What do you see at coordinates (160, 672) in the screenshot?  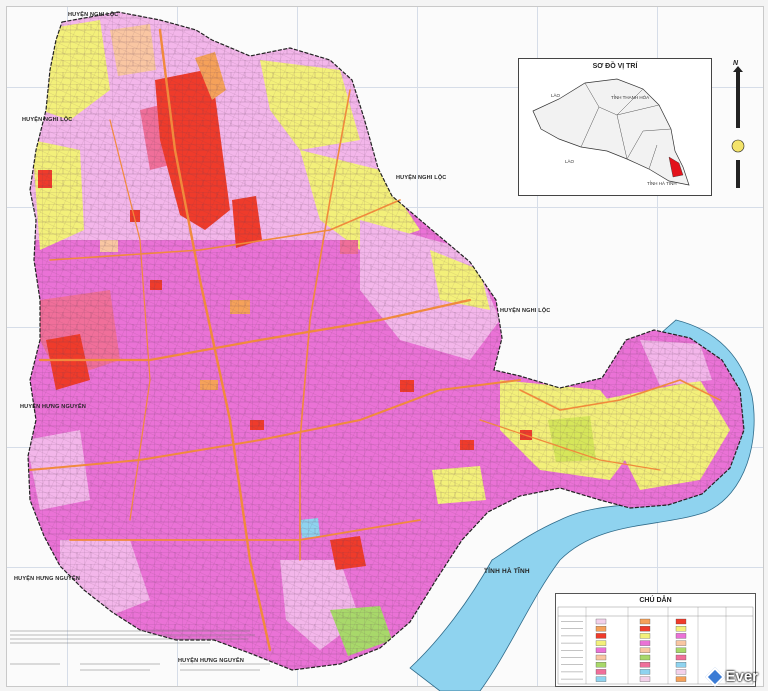 I see `signature-block` at bounding box center [160, 672].